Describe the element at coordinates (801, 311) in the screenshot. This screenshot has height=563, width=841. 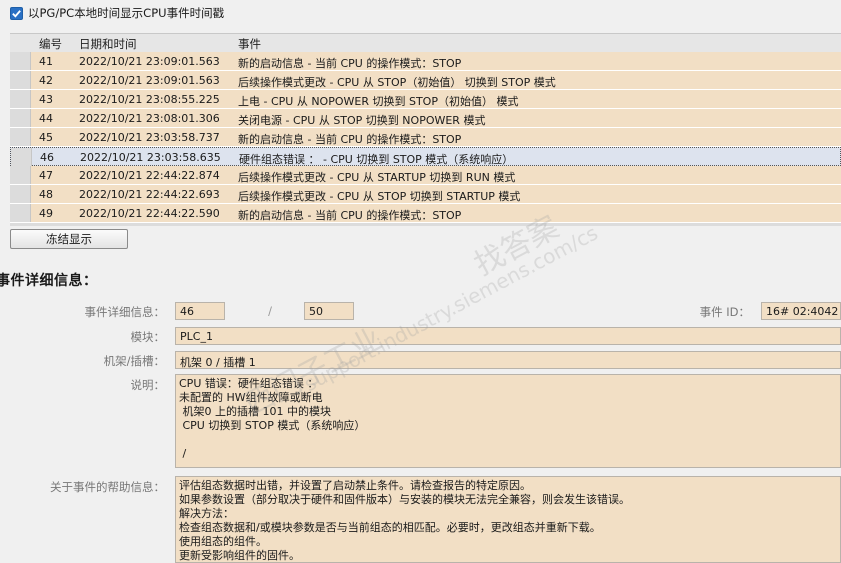
I see `event-id-field: 16# 02:4042` at that location.